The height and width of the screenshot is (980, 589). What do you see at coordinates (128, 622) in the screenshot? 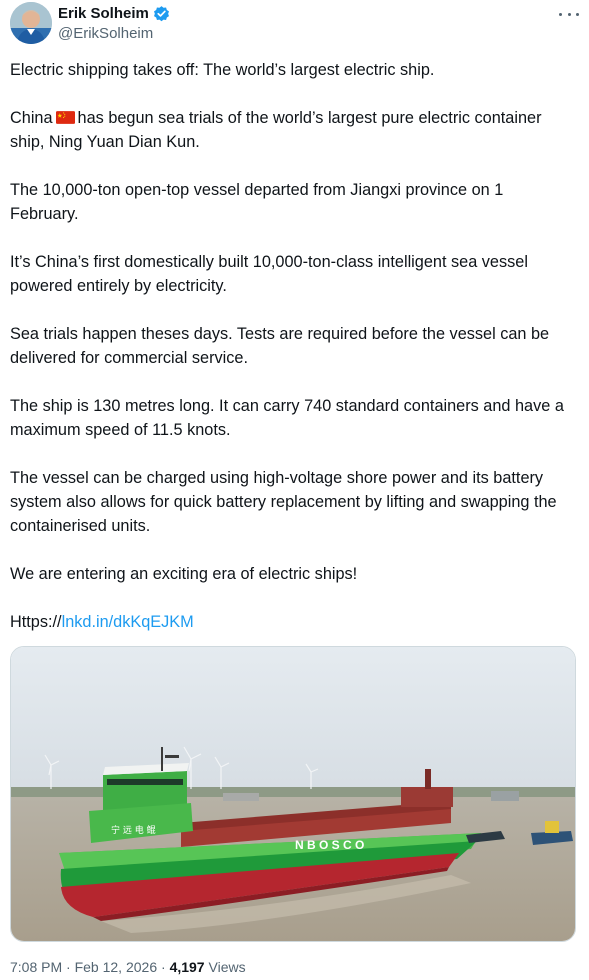
I see `tweet-link: lnkd.in/dkKqEJKM` at bounding box center [128, 622].